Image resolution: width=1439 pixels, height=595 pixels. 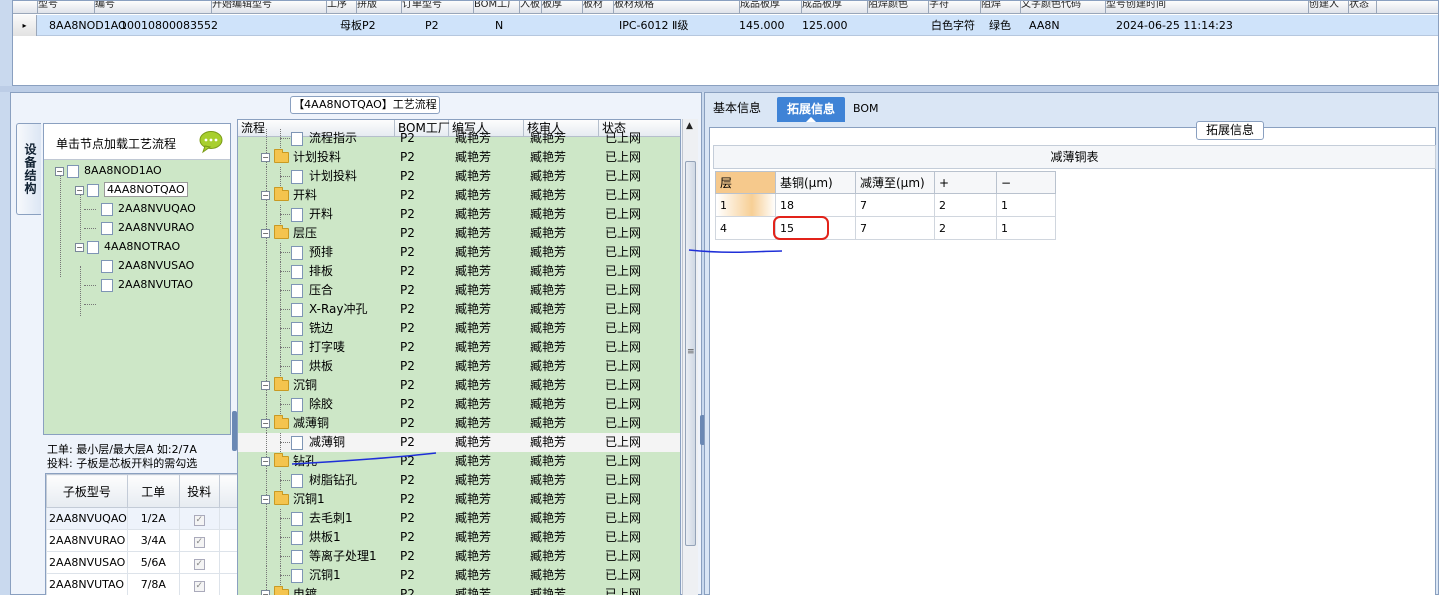 I want to click on col-header: BOM工厂, so click(x=497, y=7).